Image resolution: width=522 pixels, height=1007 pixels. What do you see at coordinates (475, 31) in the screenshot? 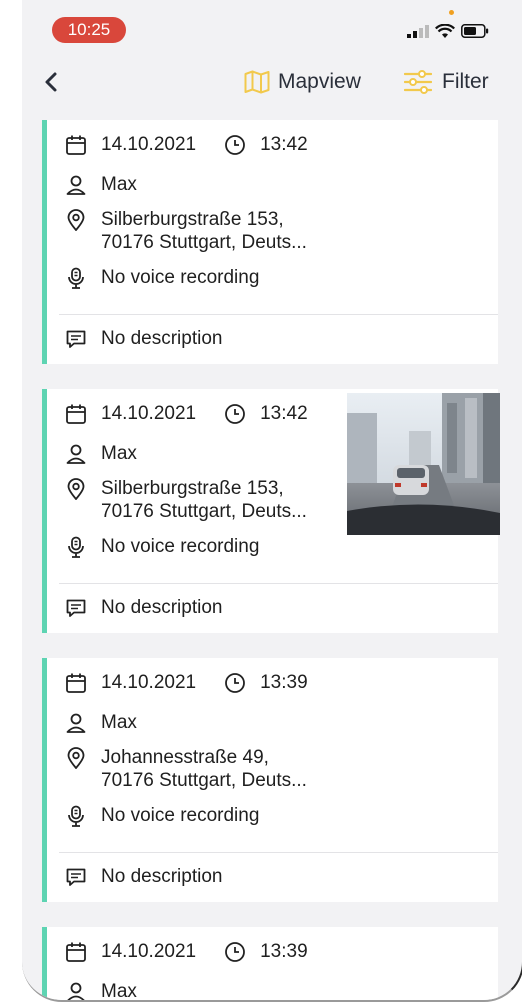
I see `battery-icon` at bounding box center [475, 31].